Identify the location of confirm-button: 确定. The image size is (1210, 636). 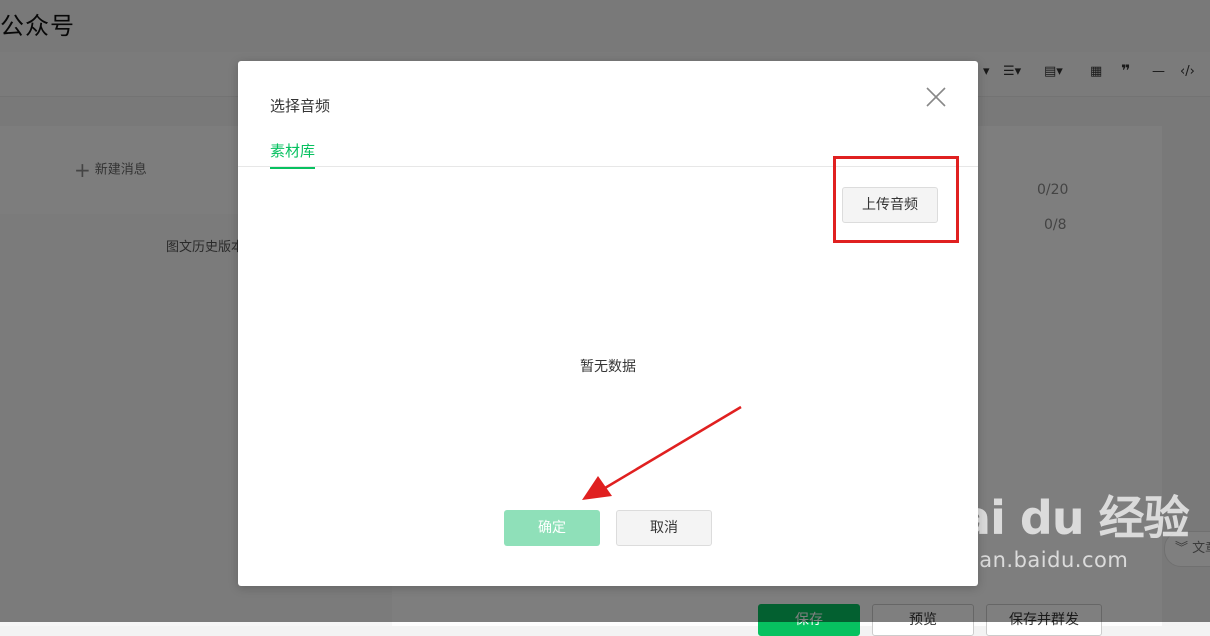
(552, 528).